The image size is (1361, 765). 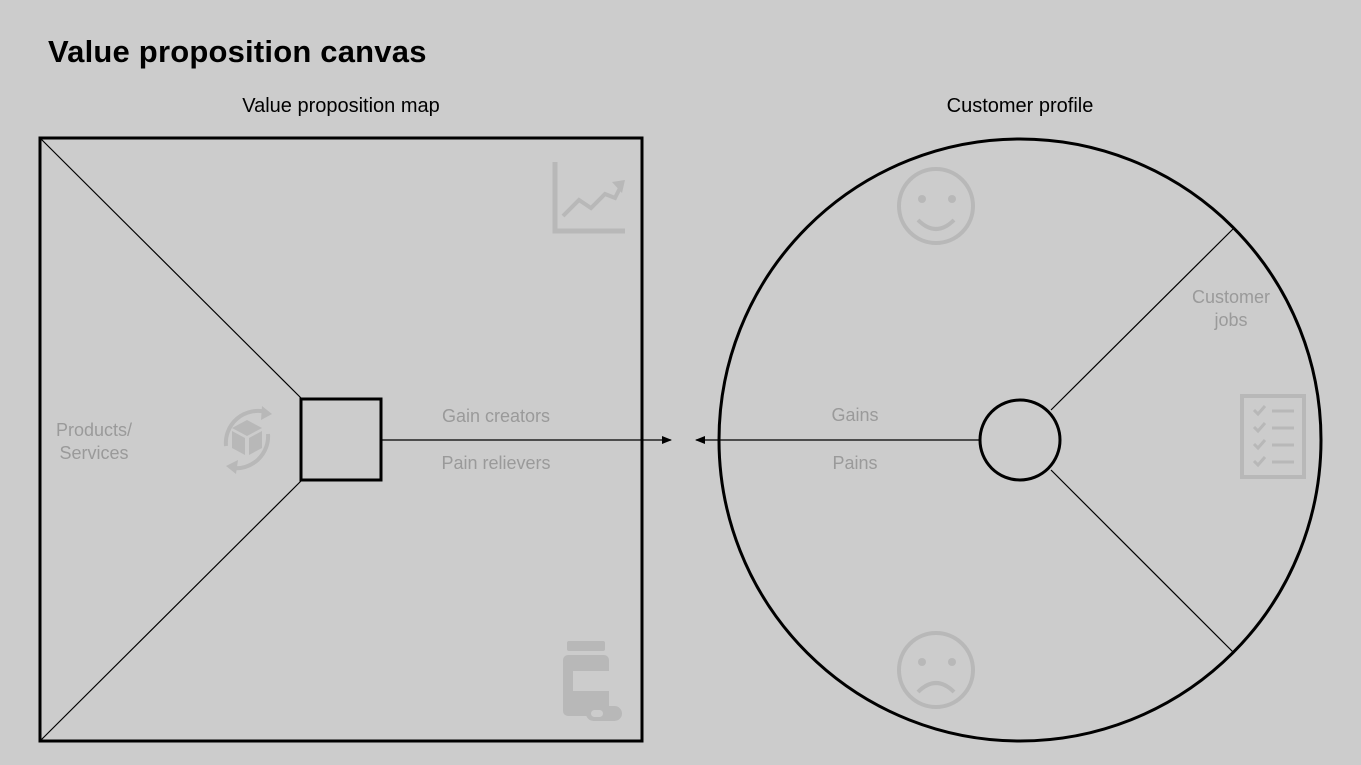 I want to click on trend-chart-icon, so click(x=588, y=198).